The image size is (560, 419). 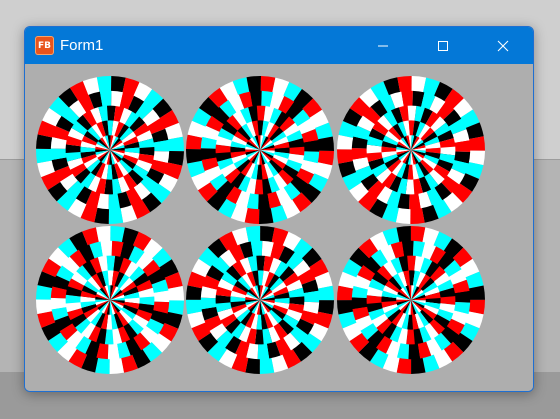 I want to click on close-icon, so click(x=503, y=45).